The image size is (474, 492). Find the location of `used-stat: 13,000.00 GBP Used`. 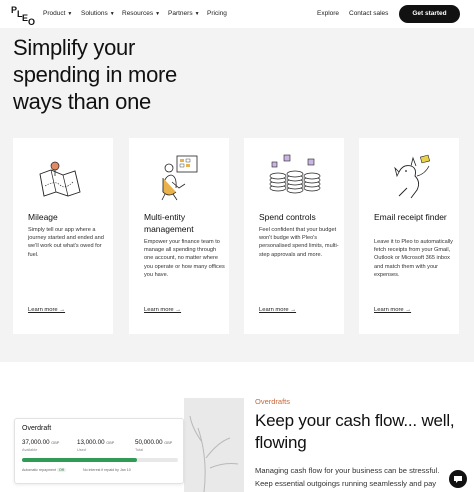

used-stat: 13,000.00 GBP Used is located at coordinates (96, 445).